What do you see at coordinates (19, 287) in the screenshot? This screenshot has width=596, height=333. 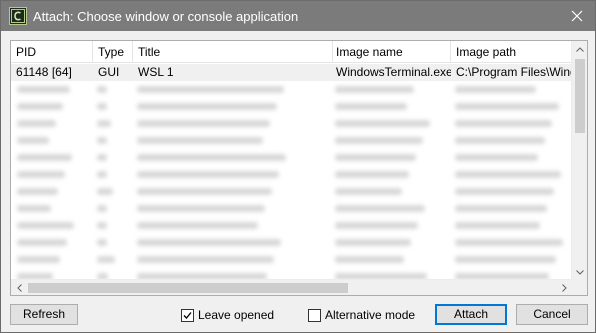 I see `scroll-left-icon` at bounding box center [19, 287].